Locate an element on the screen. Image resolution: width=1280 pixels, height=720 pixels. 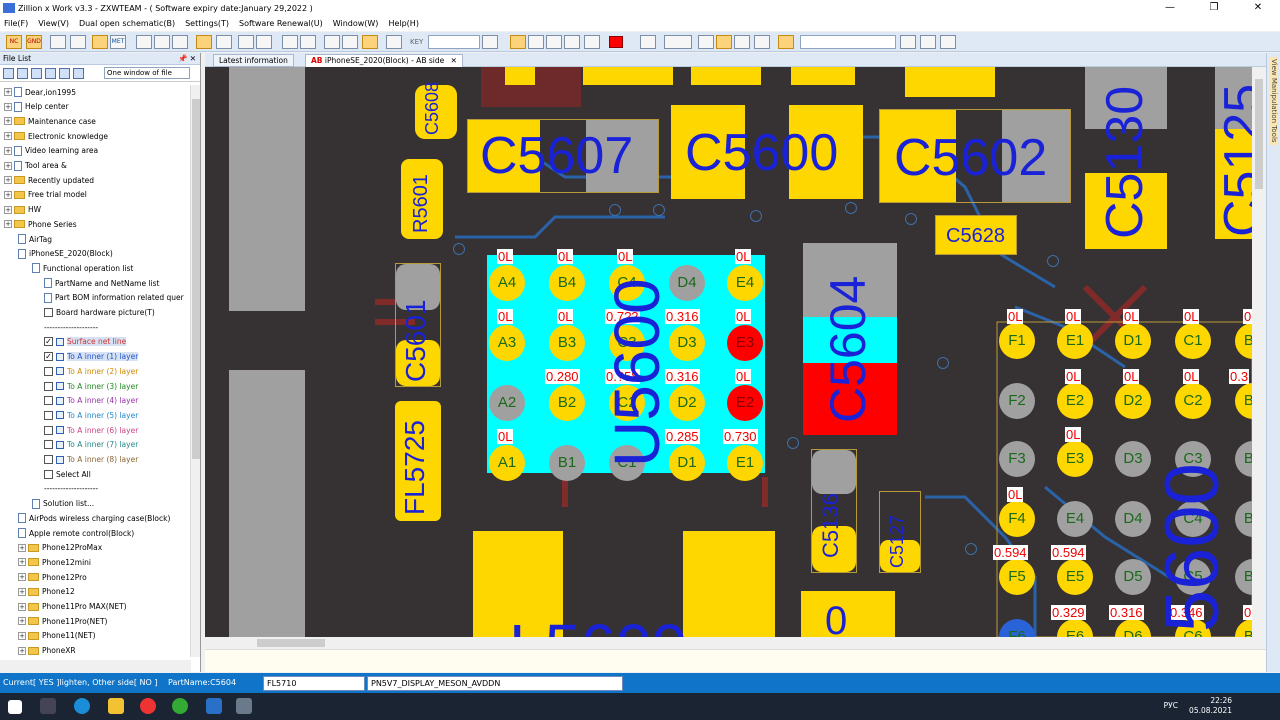
line-icon is located at coordinates (572, 42).